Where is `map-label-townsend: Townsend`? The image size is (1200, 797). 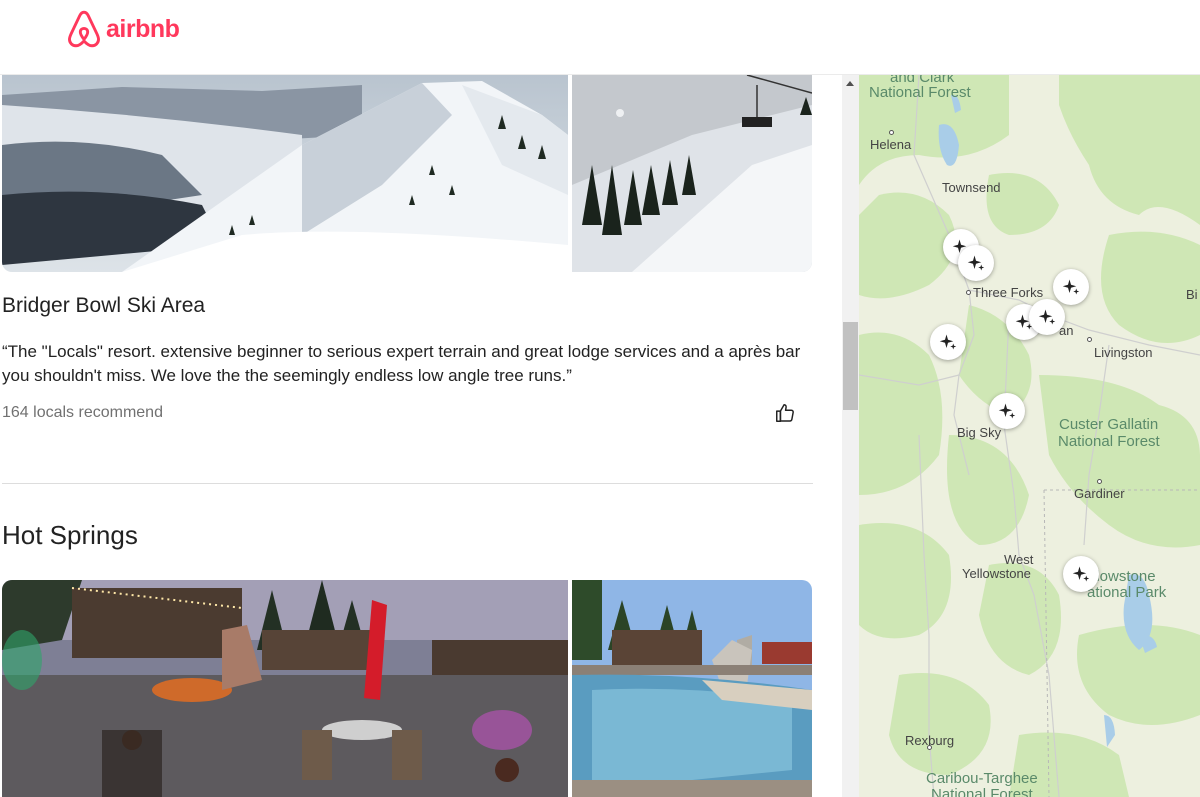 map-label-townsend: Townsend is located at coordinates (971, 187).